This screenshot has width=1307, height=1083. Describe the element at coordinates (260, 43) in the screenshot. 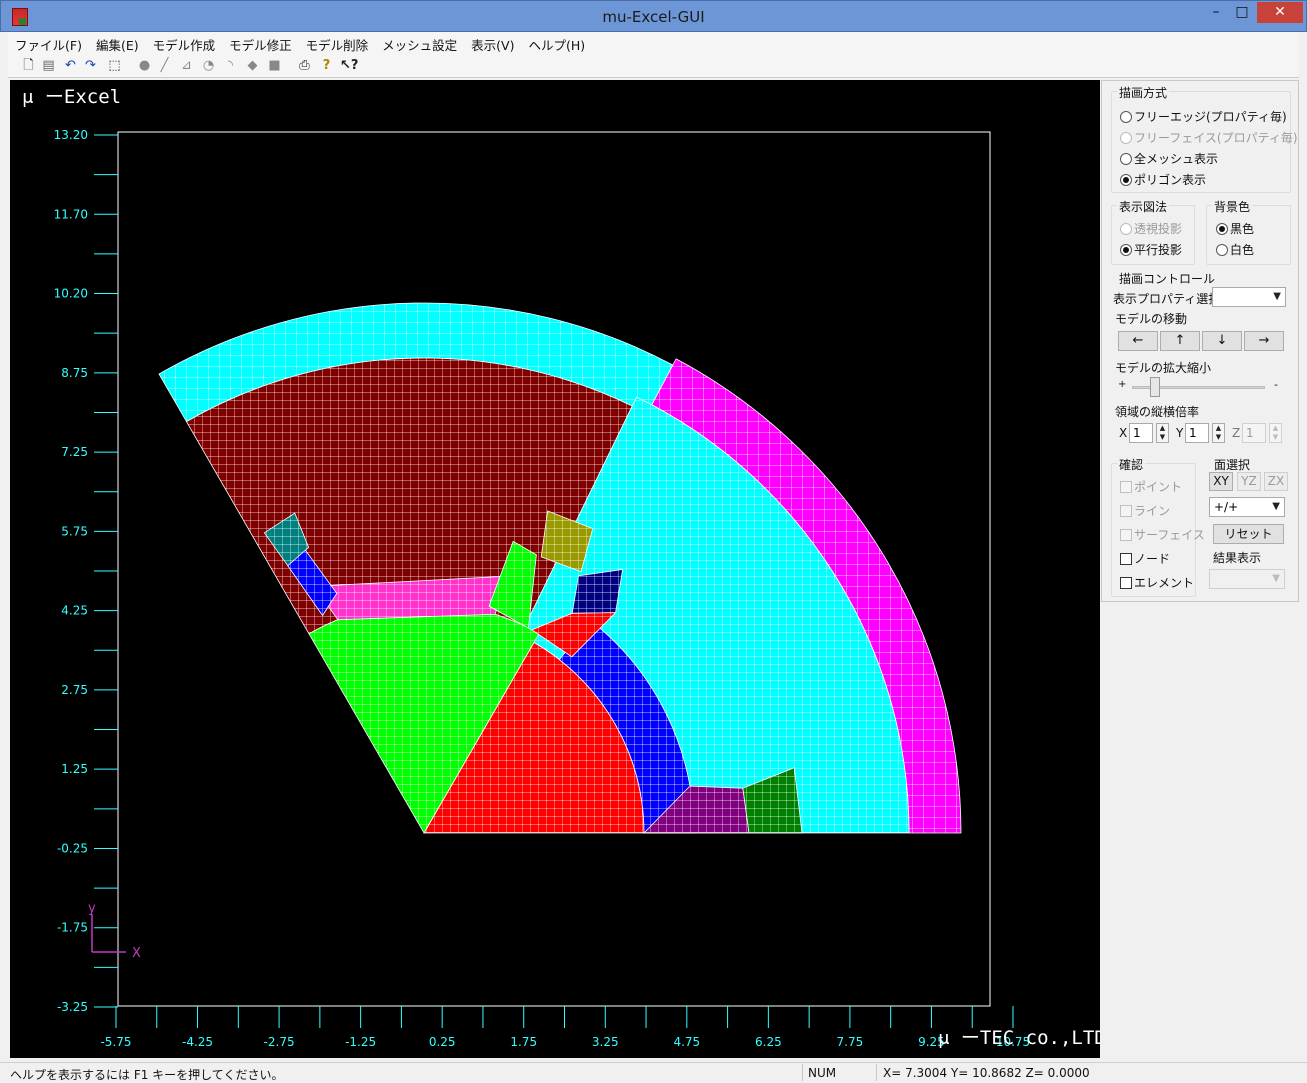

I see `menu-model-modify: モデル修正` at that location.